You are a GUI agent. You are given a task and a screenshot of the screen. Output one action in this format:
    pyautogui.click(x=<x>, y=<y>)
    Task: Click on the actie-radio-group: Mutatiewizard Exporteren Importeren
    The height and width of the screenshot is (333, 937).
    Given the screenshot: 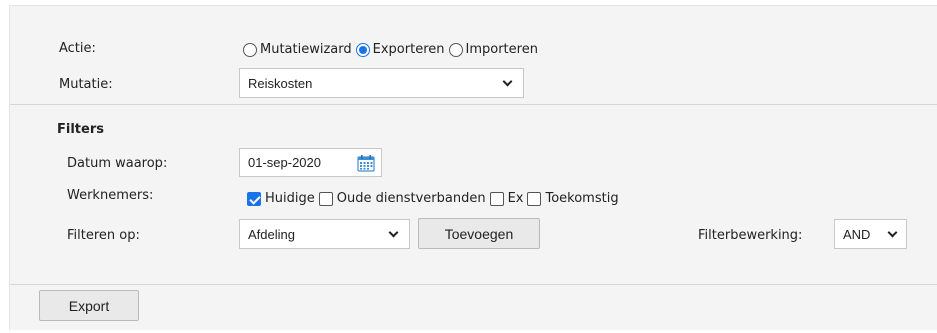 What is the action you would take?
    pyautogui.click(x=392, y=49)
    